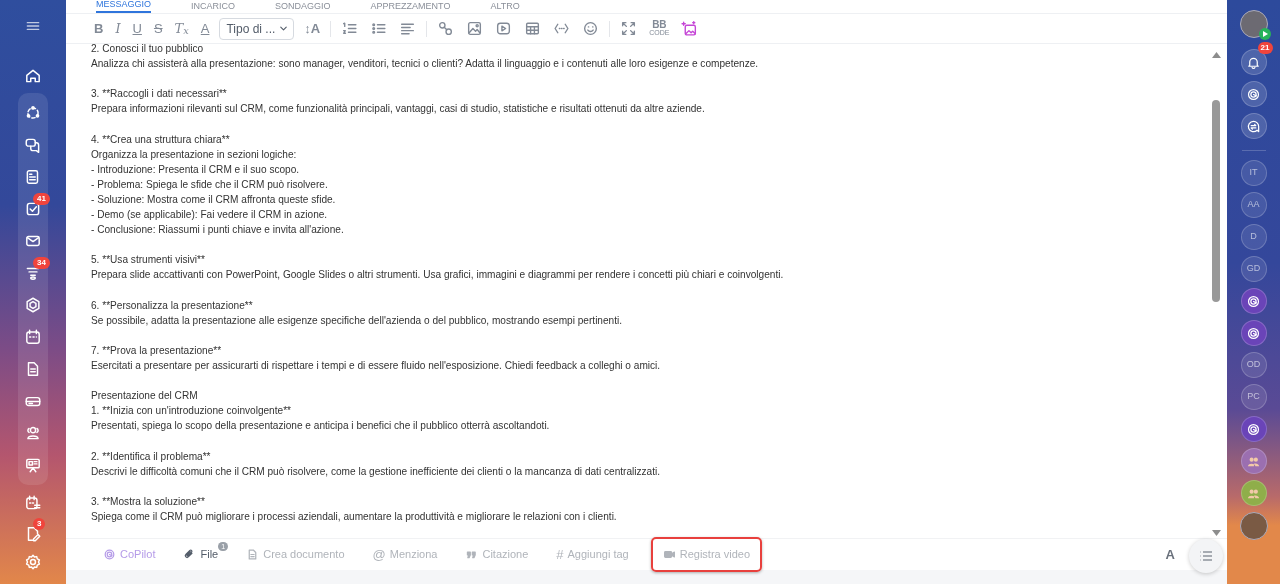 The width and height of the screenshot is (1280, 584). I want to click on text-format-button: A, so click(1170, 554).